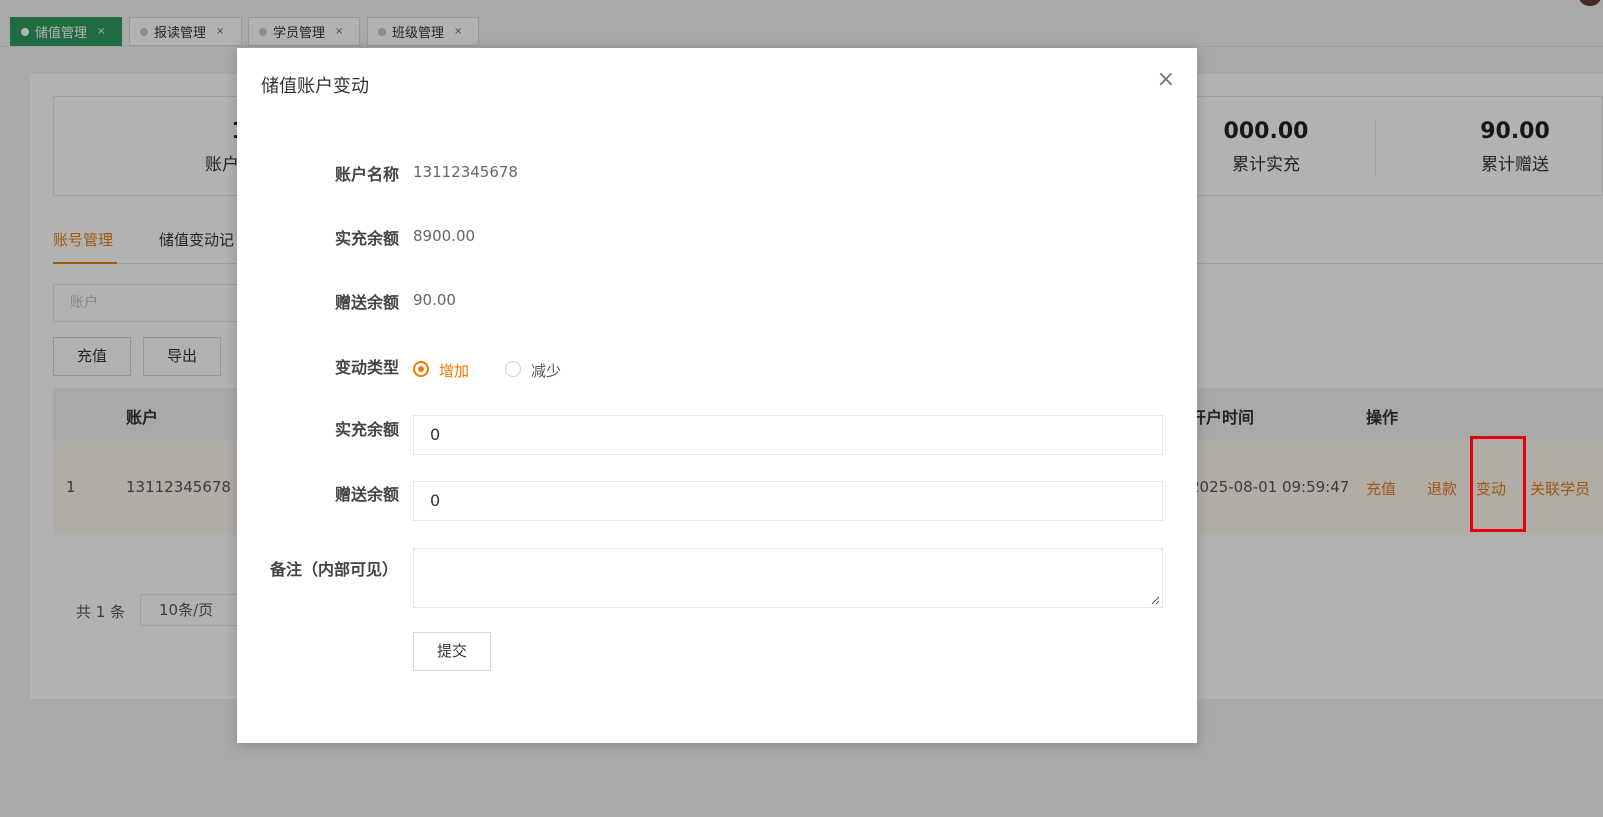  I want to click on account-name-value: 13112345678, so click(465, 172).